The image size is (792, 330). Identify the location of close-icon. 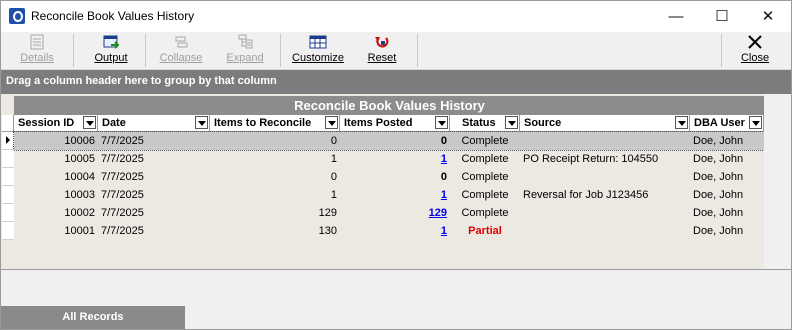
(755, 42).